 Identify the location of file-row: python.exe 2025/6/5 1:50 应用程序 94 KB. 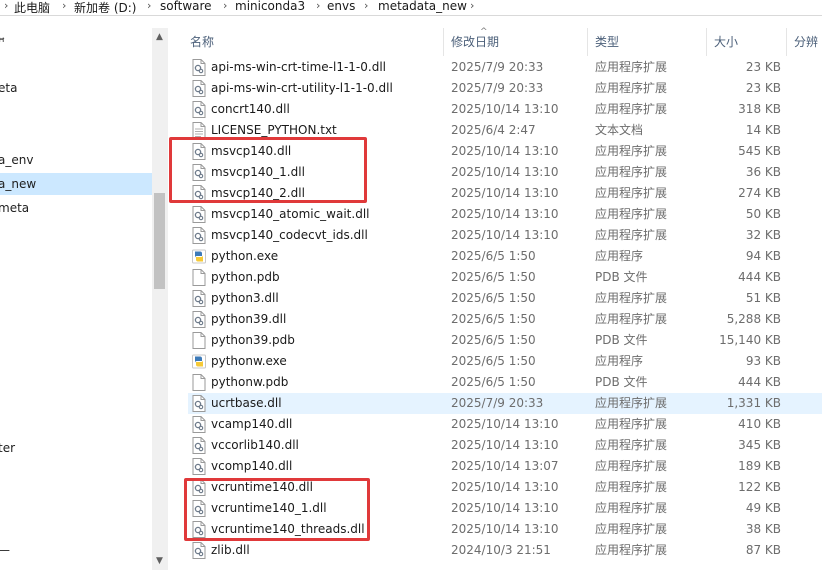
(505, 256).